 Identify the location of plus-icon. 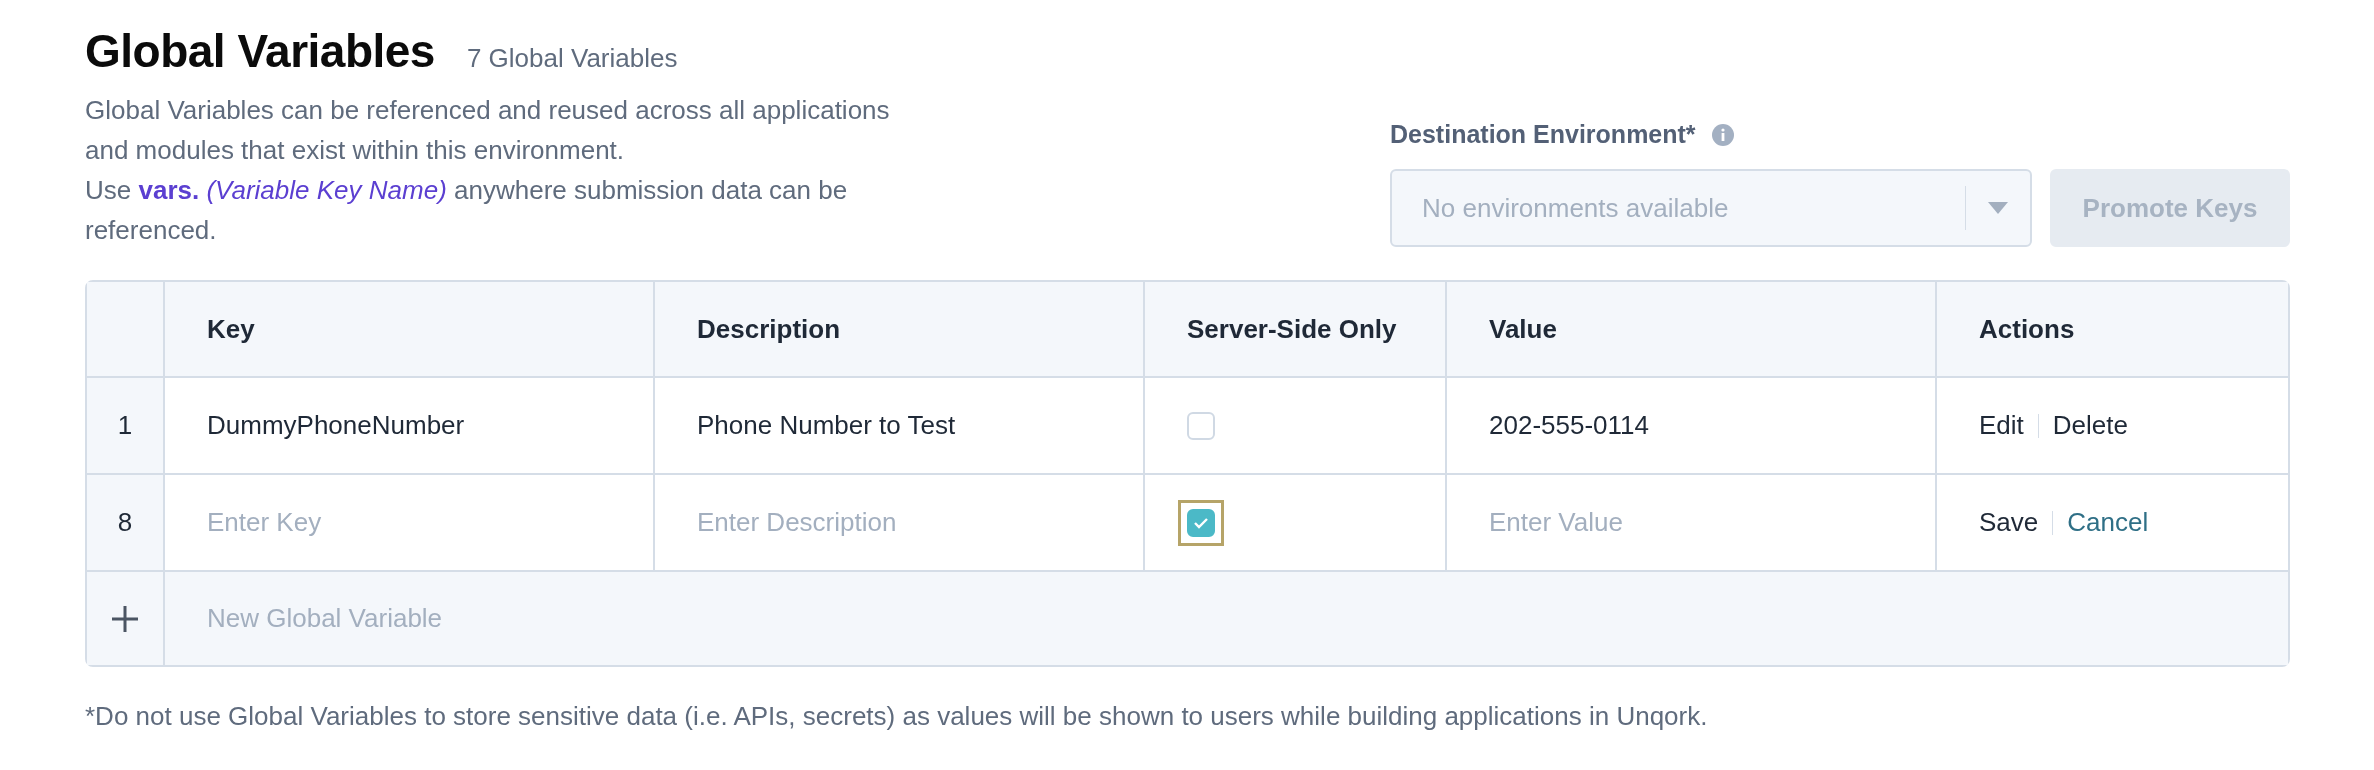
(125, 618).